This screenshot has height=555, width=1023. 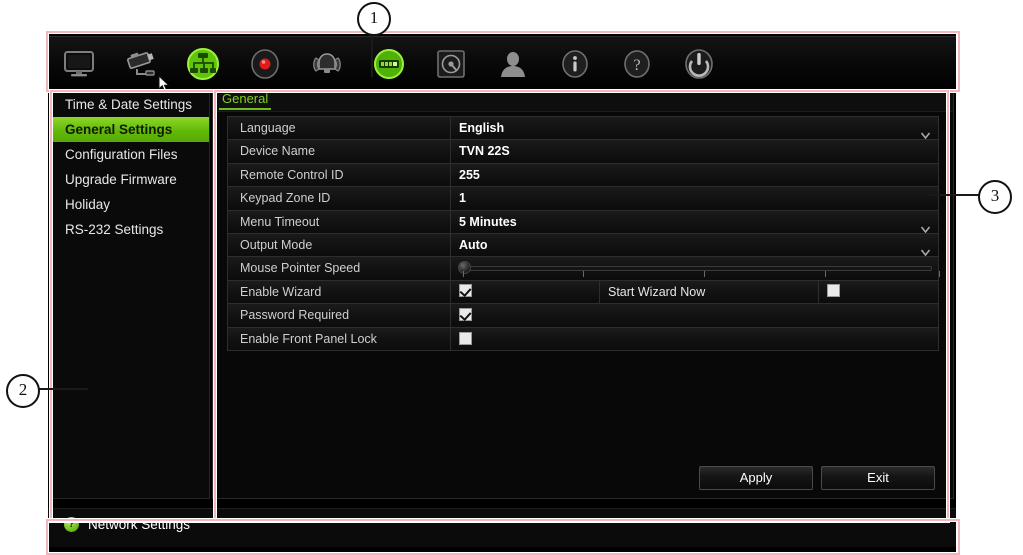 What do you see at coordinates (756, 478) in the screenshot?
I see `apply-button: Apply` at bounding box center [756, 478].